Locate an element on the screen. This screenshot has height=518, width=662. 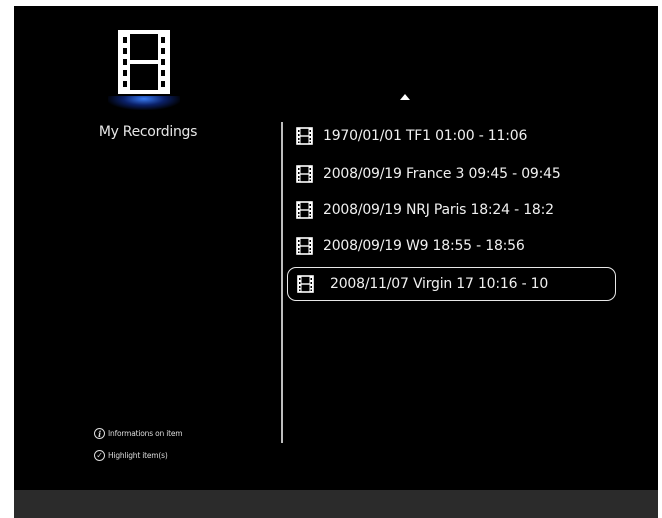
list-item: 2008/09/19 NRJ Paris 18:24 - 18:2 is located at coordinates (456, 210).